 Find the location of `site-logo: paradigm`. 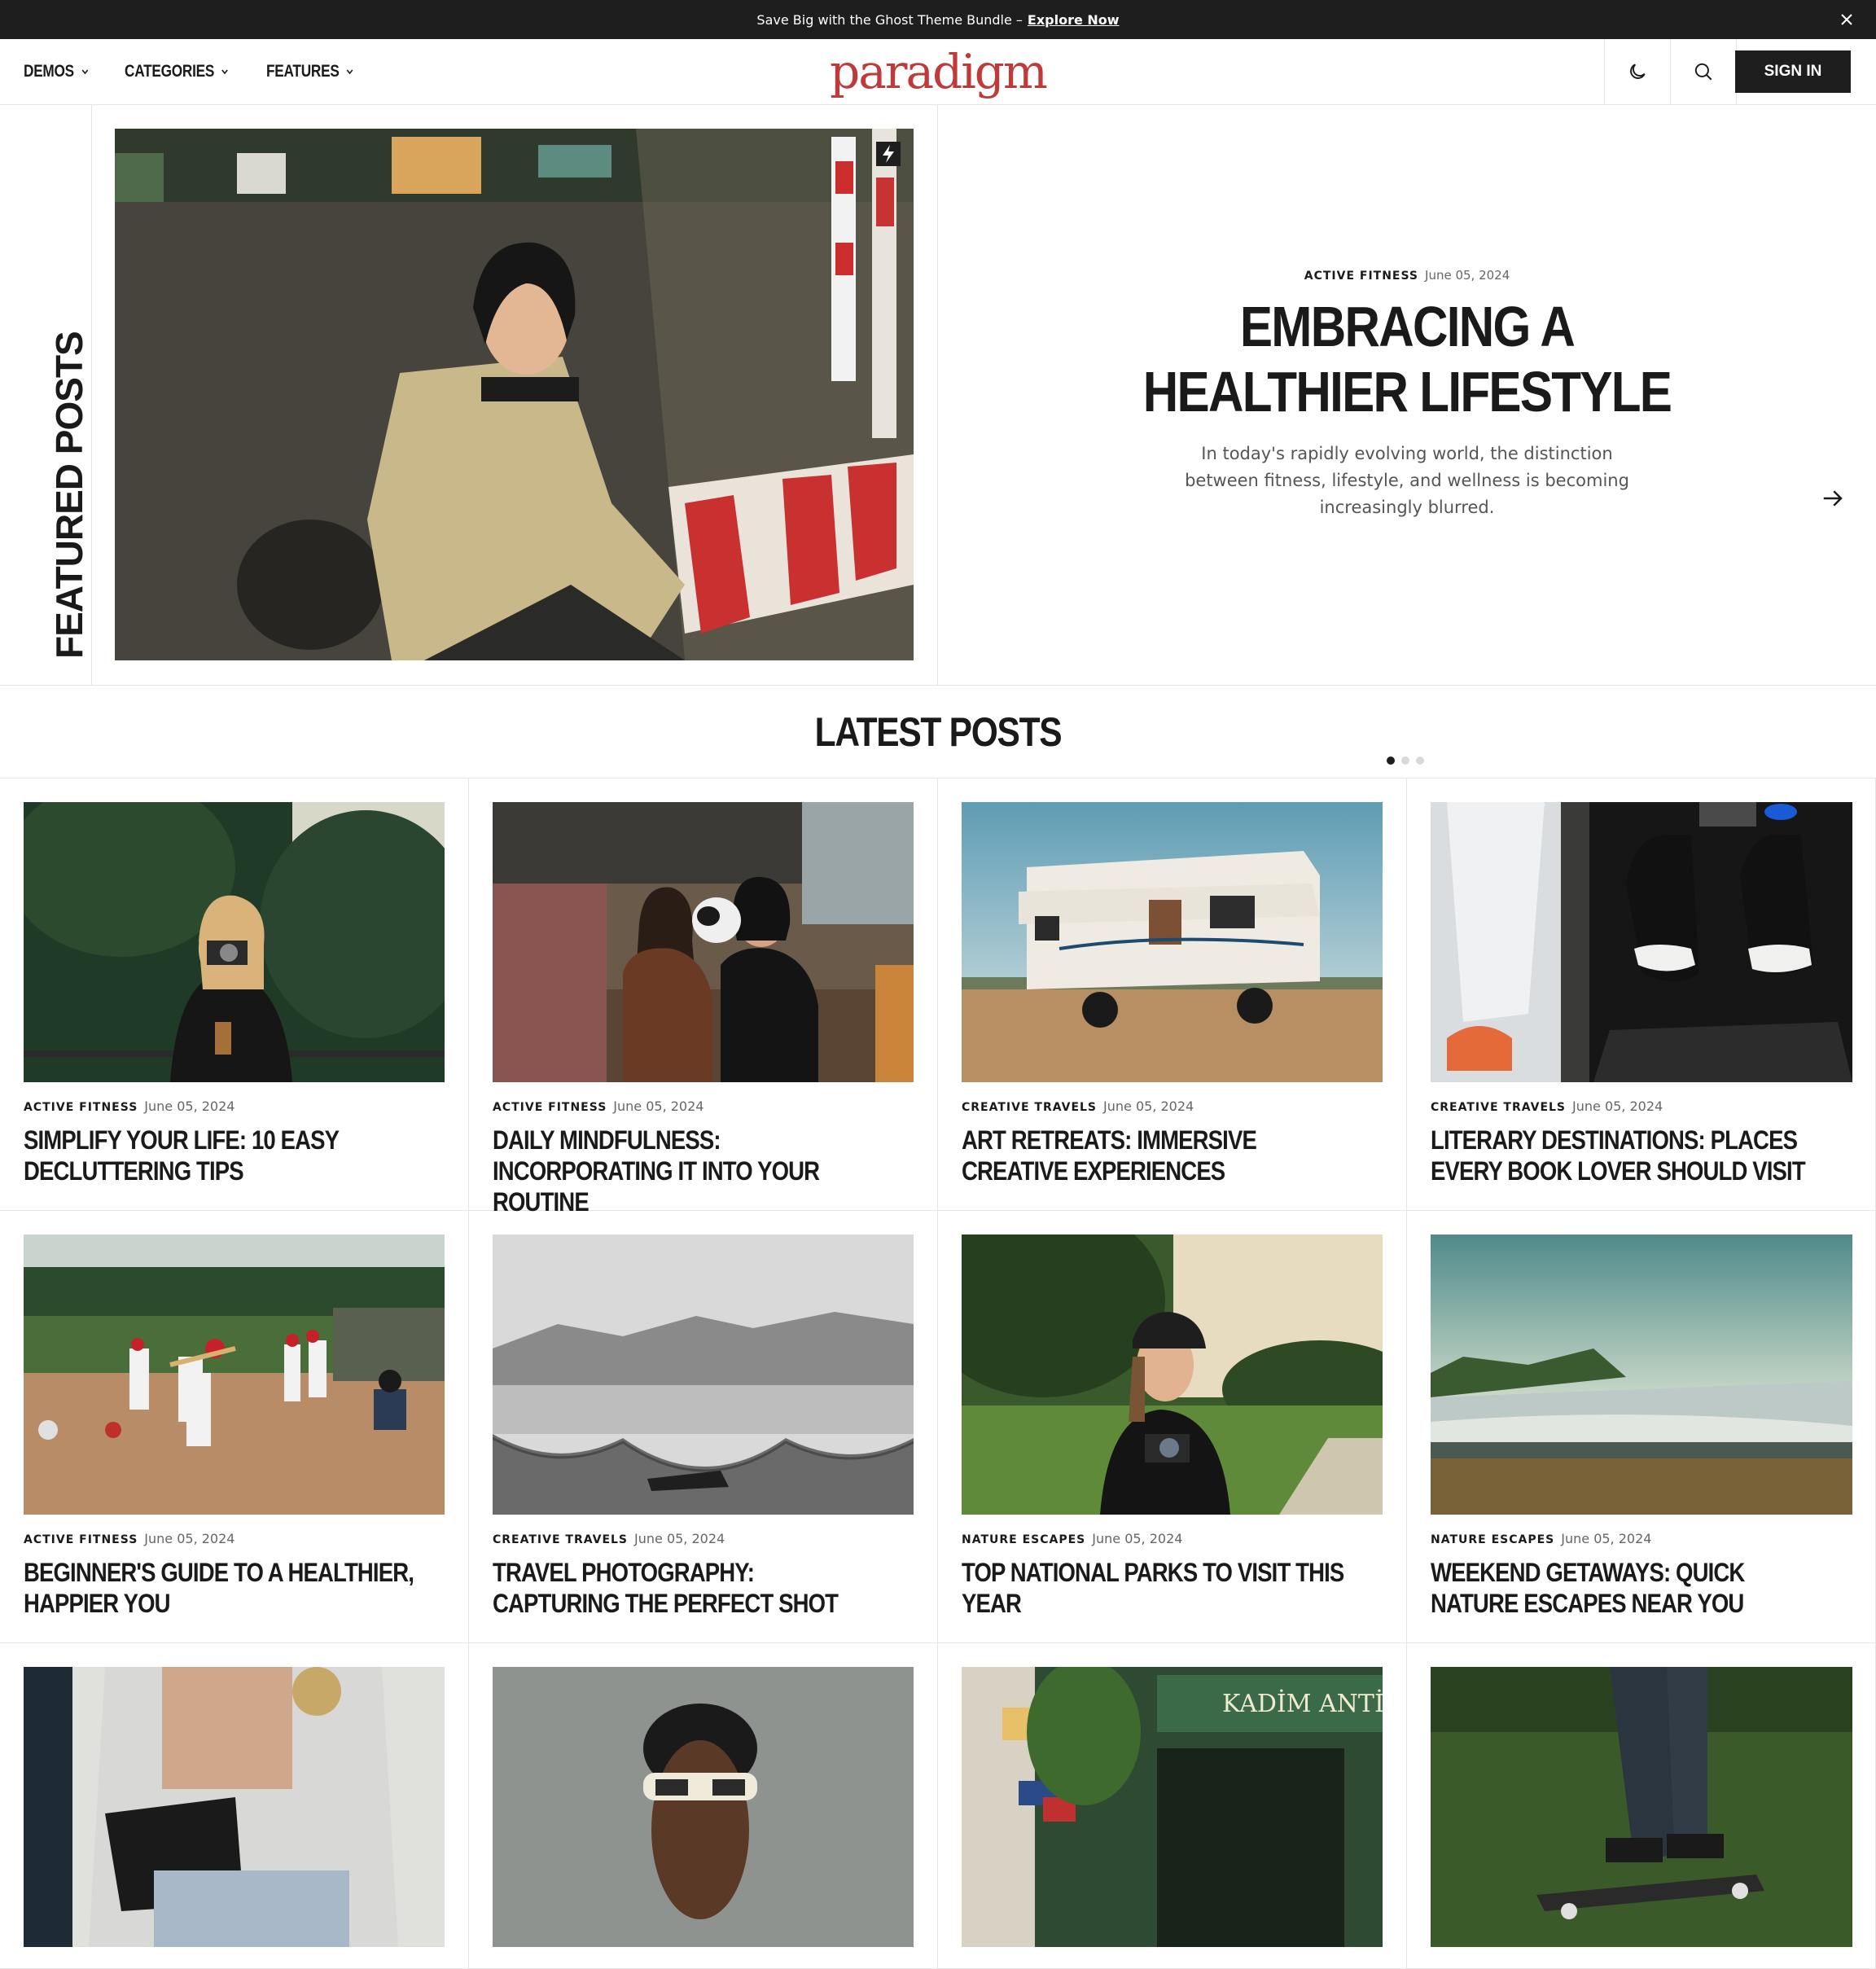

site-logo: paradigm is located at coordinates (939, 71).